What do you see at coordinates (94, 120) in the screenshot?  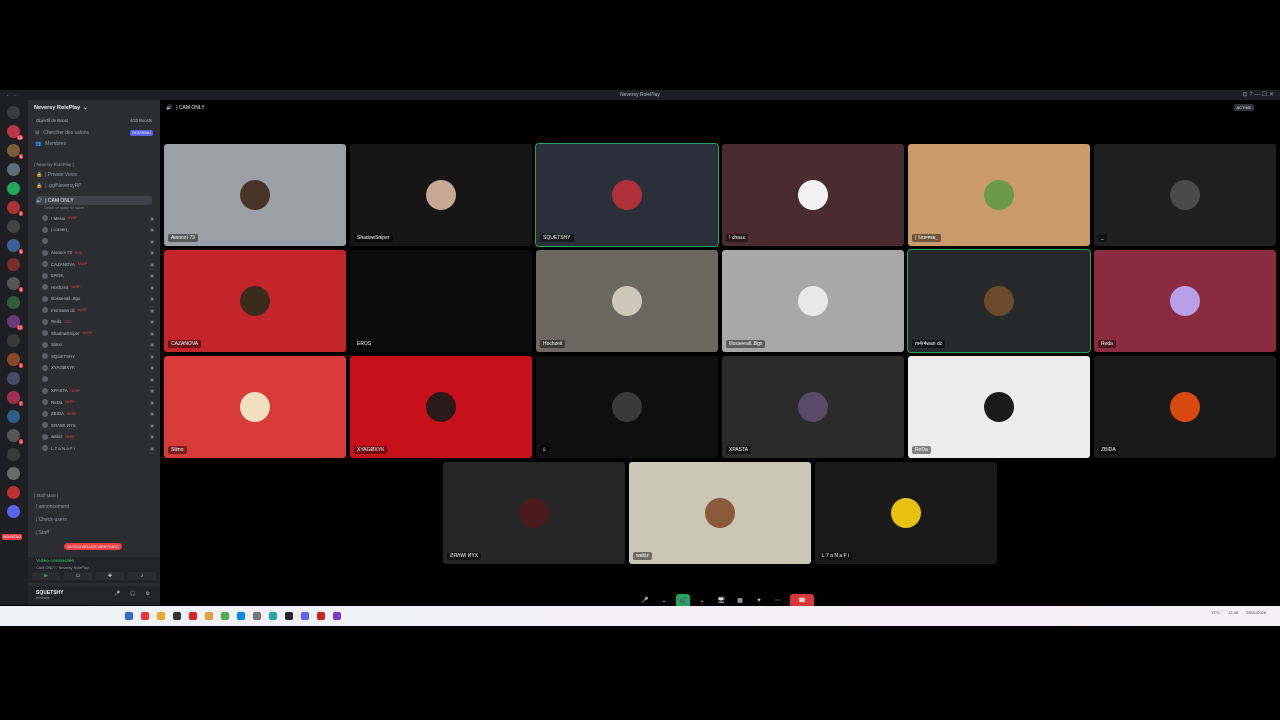 I see `boost-progress: Objectif de Boost 4/33 Boosts` at bounding box center [94, 120].